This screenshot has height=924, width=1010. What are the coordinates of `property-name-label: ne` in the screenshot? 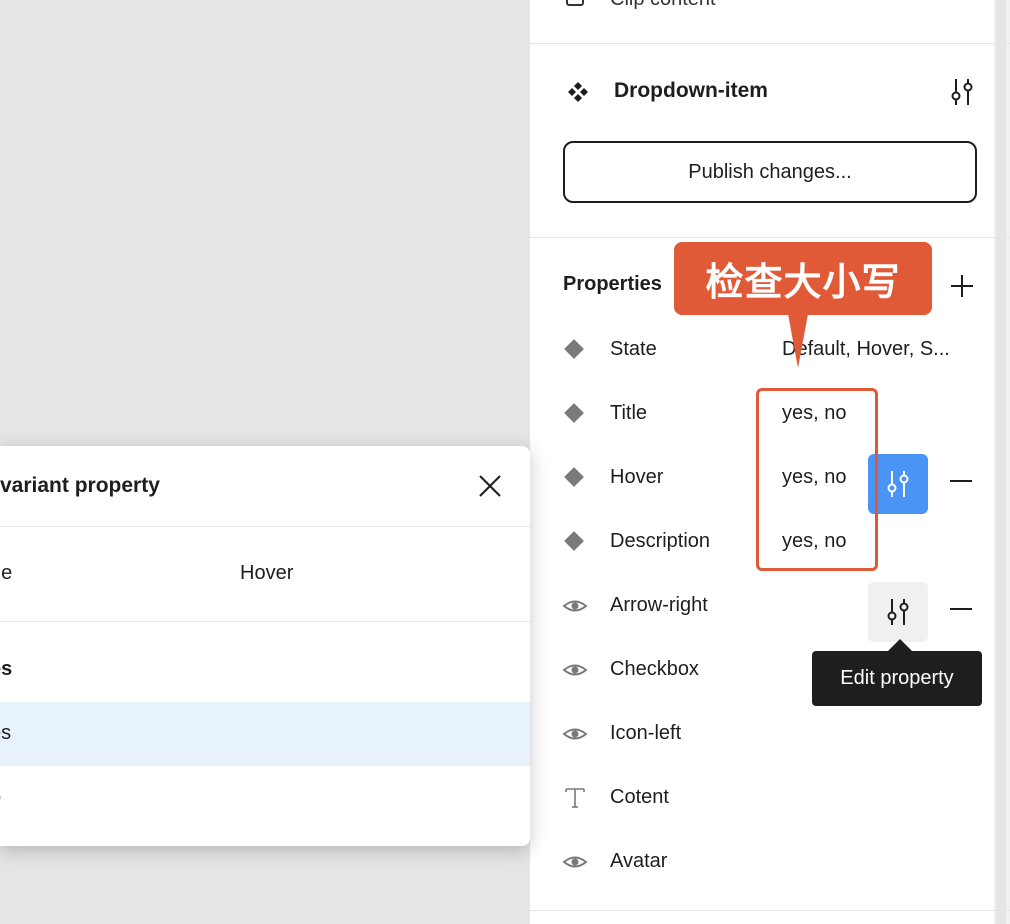 It's located at (6, 573).